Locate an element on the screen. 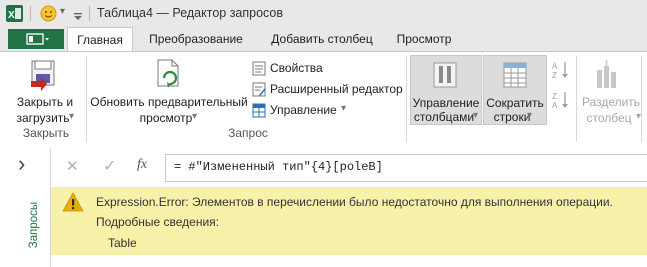 This screenshot has height=267, width=647. reduce-rows-icon is located at coordinates (515, 75).